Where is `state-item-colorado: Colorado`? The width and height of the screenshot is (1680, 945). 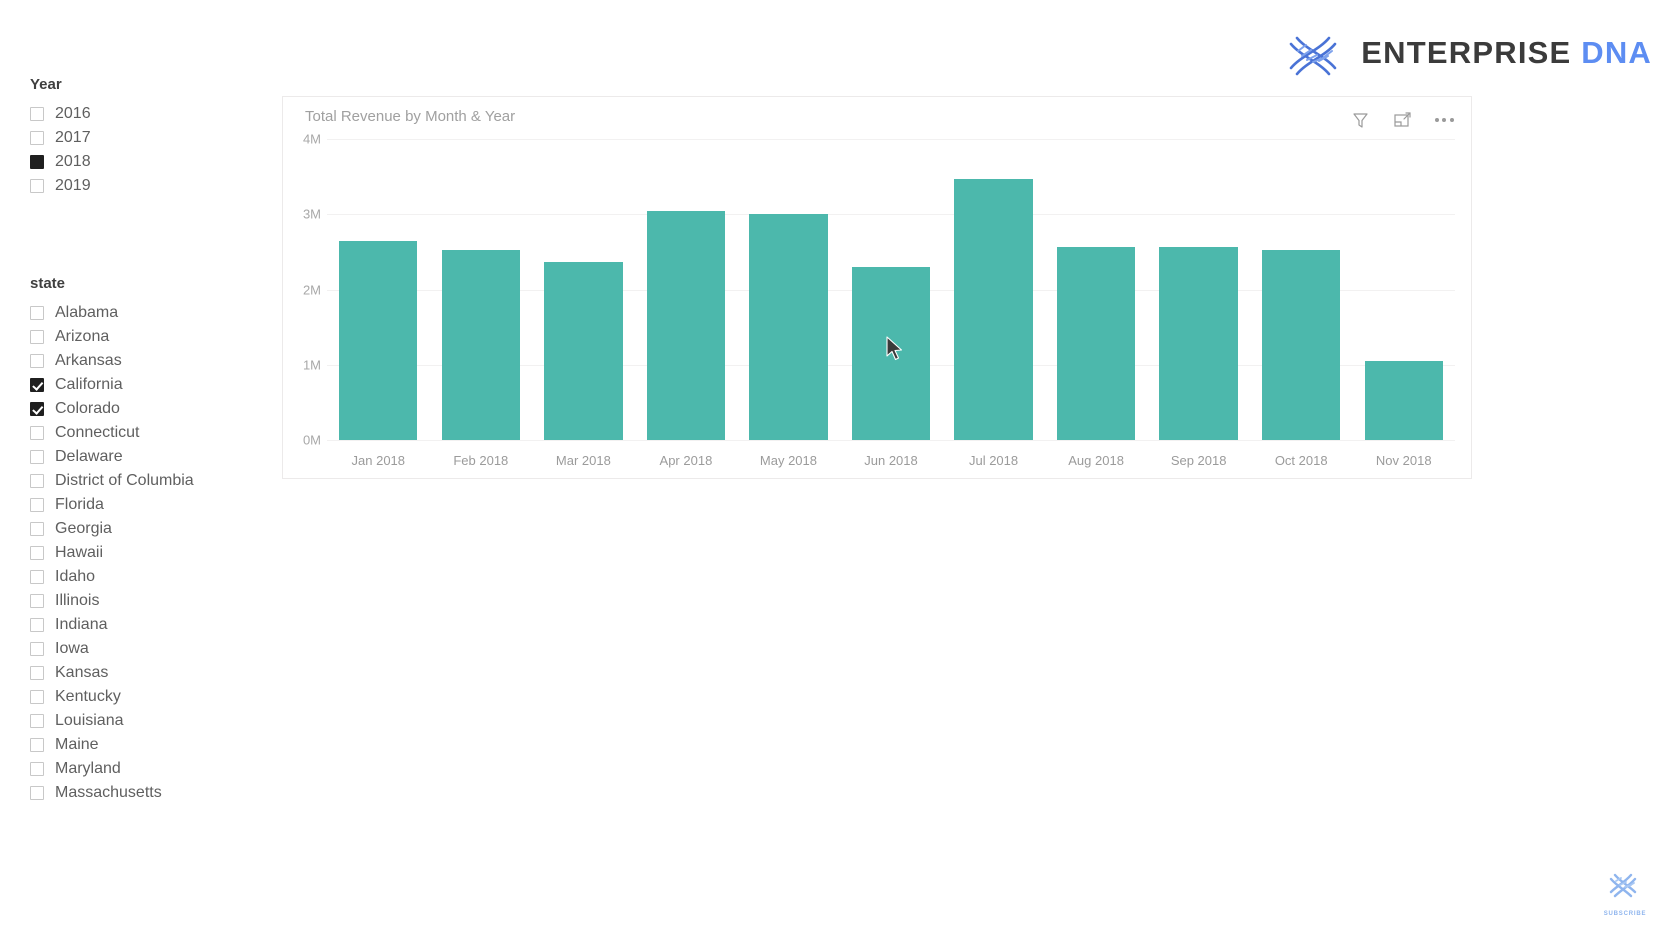
state-item-colorado: Colorado is located at coordinates (112, 409).